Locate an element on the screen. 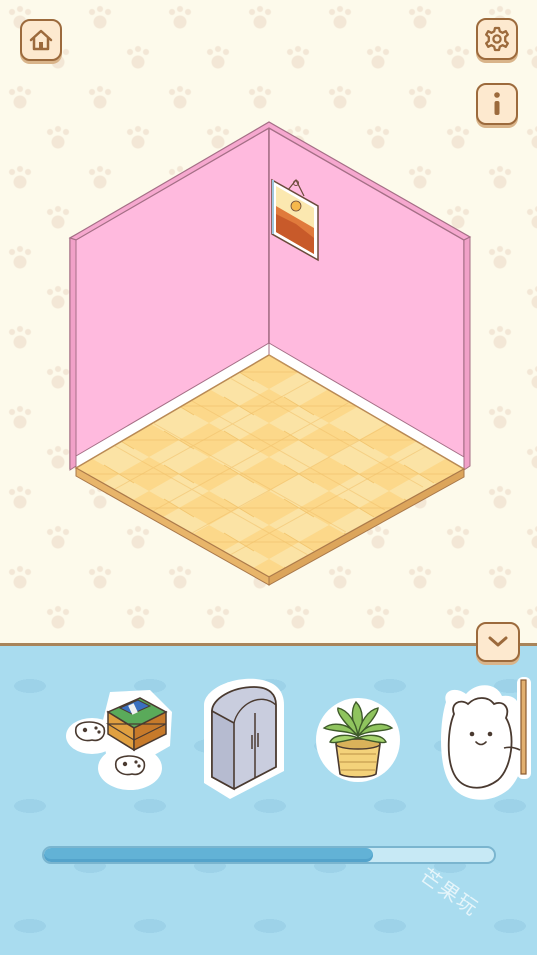 The height and width of the screenshot is (955, 537). game-console-item is located at coordinates (119, 739).